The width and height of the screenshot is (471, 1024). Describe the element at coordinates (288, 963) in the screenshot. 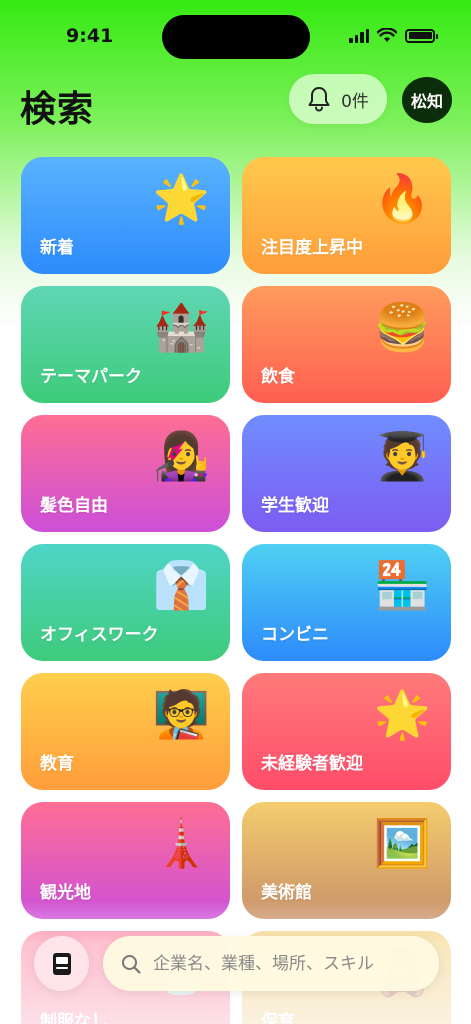

I see `search-input` at that location.